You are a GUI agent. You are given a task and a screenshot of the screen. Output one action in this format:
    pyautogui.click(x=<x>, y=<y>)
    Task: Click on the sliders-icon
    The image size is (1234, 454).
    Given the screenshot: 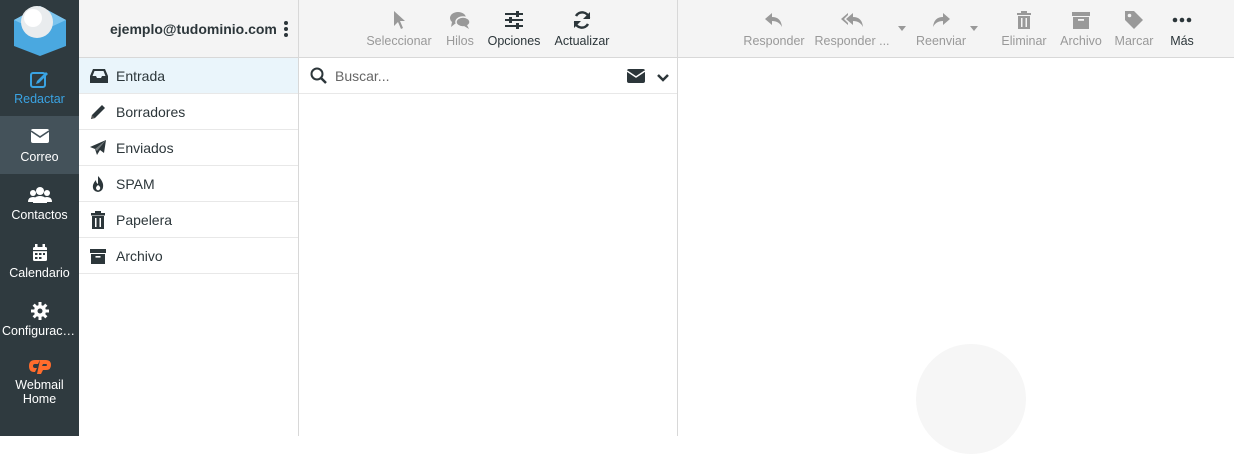 What is the action you would take?
    pyautogui.click(x=514, y=20)
    